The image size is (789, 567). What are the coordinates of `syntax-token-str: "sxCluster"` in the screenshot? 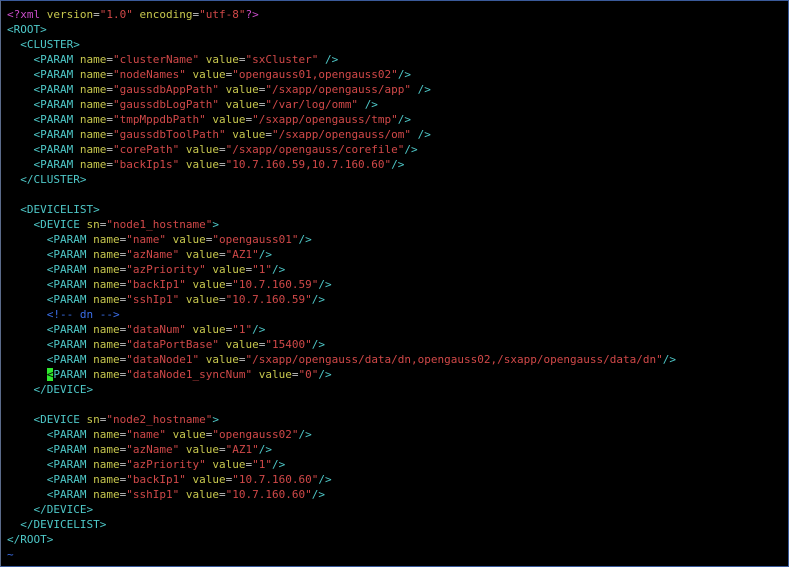 It's located at (282, 59).